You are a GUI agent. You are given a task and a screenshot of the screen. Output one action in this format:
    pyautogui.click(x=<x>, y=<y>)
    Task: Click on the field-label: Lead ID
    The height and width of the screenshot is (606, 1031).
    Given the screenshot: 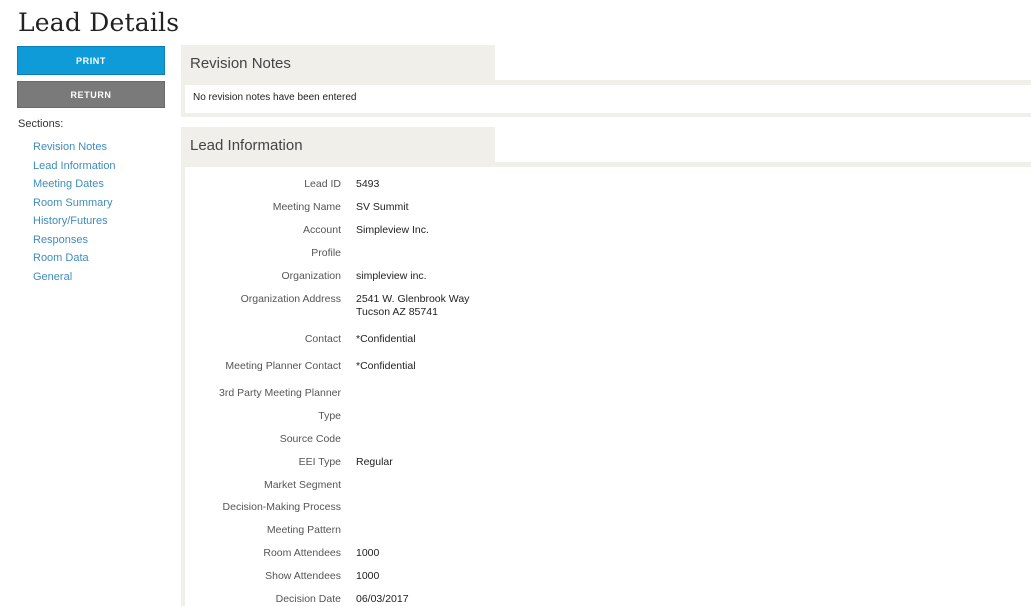 What is the action you would take?
    pyautogui.click(x=322, y=184)
    